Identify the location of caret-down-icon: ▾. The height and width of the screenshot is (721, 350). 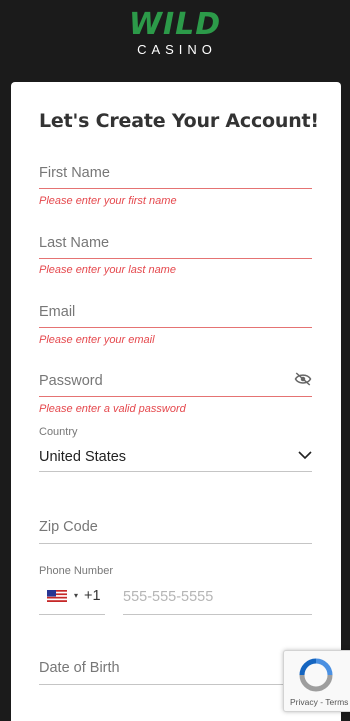
(76, 595).